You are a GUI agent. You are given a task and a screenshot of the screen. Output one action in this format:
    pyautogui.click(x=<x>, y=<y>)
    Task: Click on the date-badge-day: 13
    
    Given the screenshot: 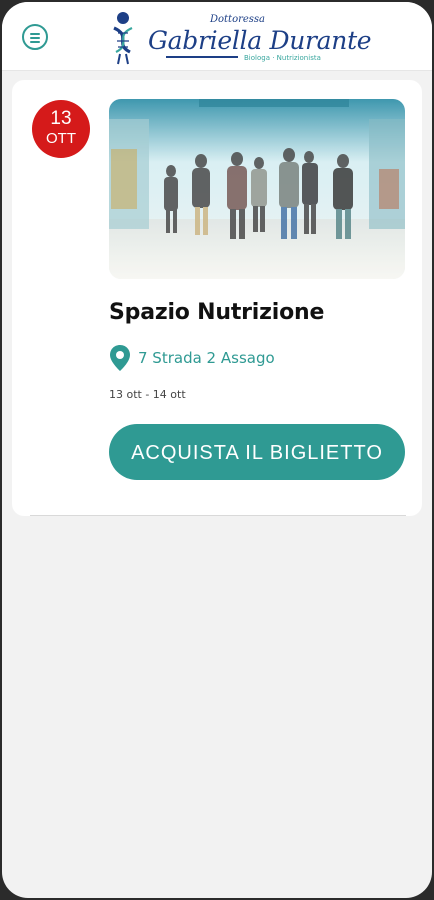 What is the action you would take?
    pyautogui.click(x=61, y=118)
    